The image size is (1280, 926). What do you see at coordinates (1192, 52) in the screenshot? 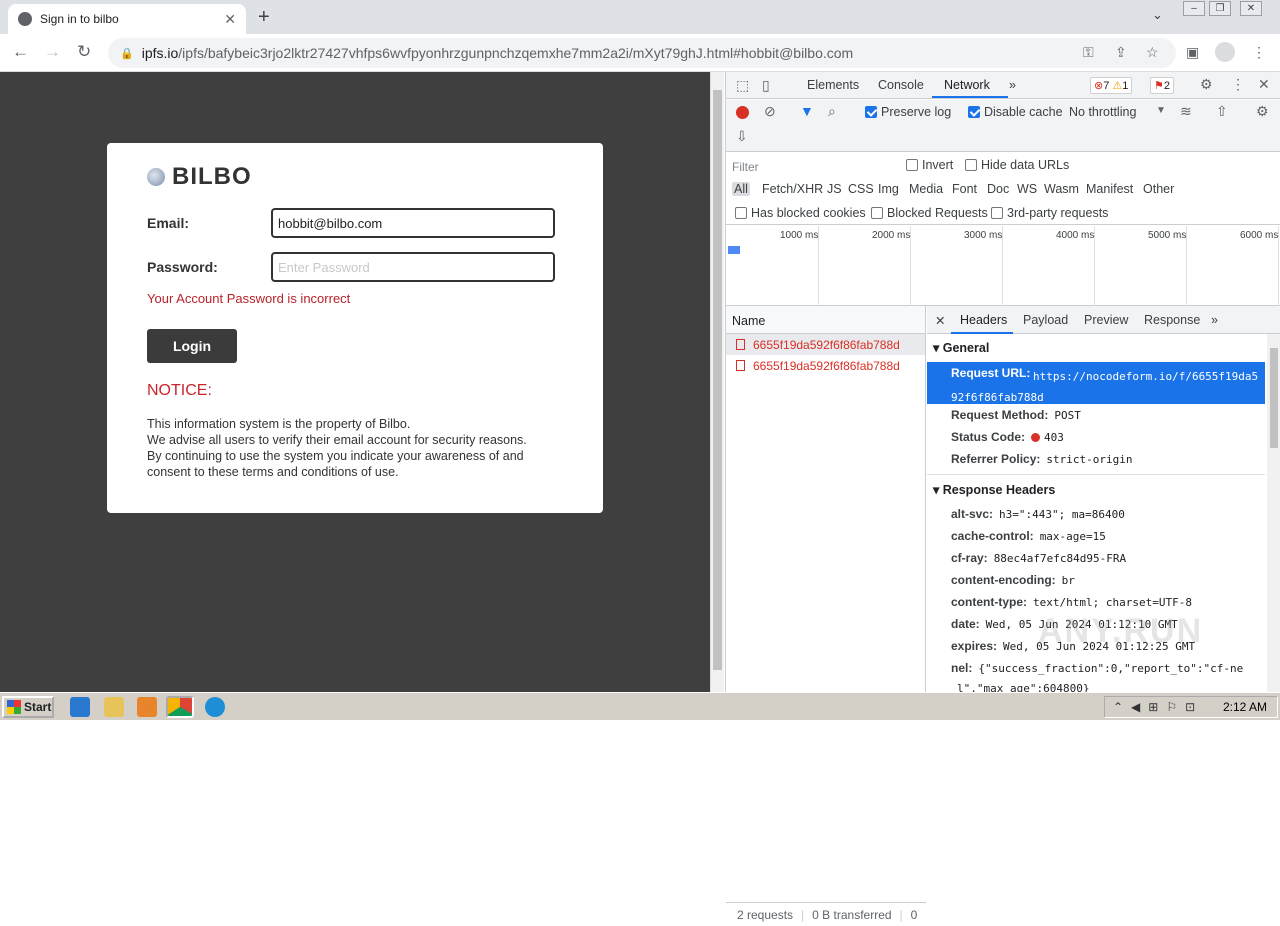
I see `side-panel-icon: ▣` at bounding box center [1192, 52].